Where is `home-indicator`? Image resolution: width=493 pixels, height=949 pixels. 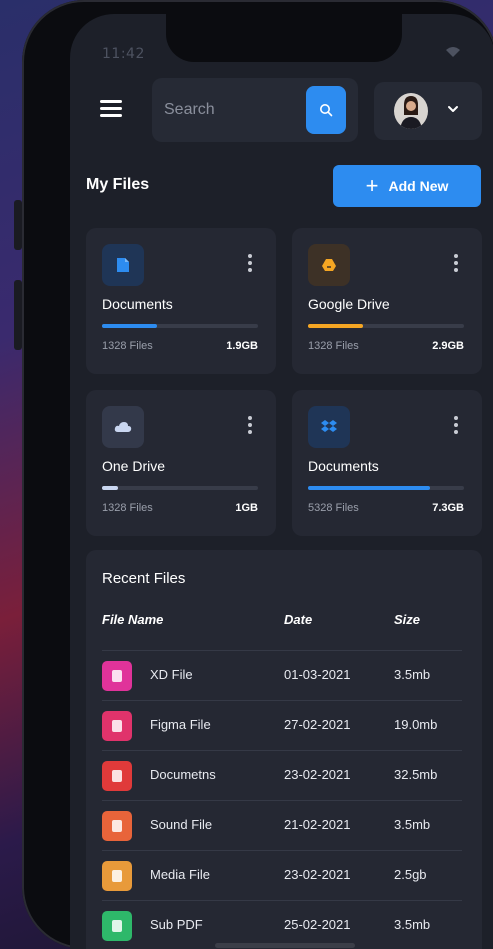 home-indicator is located at coordinates (285, 945).